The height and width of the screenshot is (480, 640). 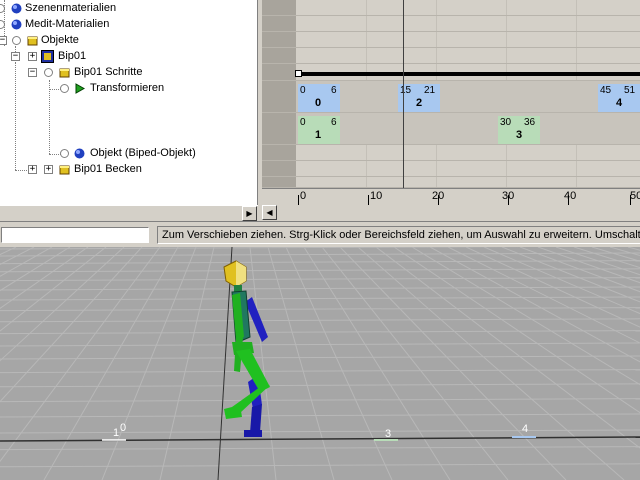 I want to click on tree-item-label: Objekte, so click(x=60, y=40).